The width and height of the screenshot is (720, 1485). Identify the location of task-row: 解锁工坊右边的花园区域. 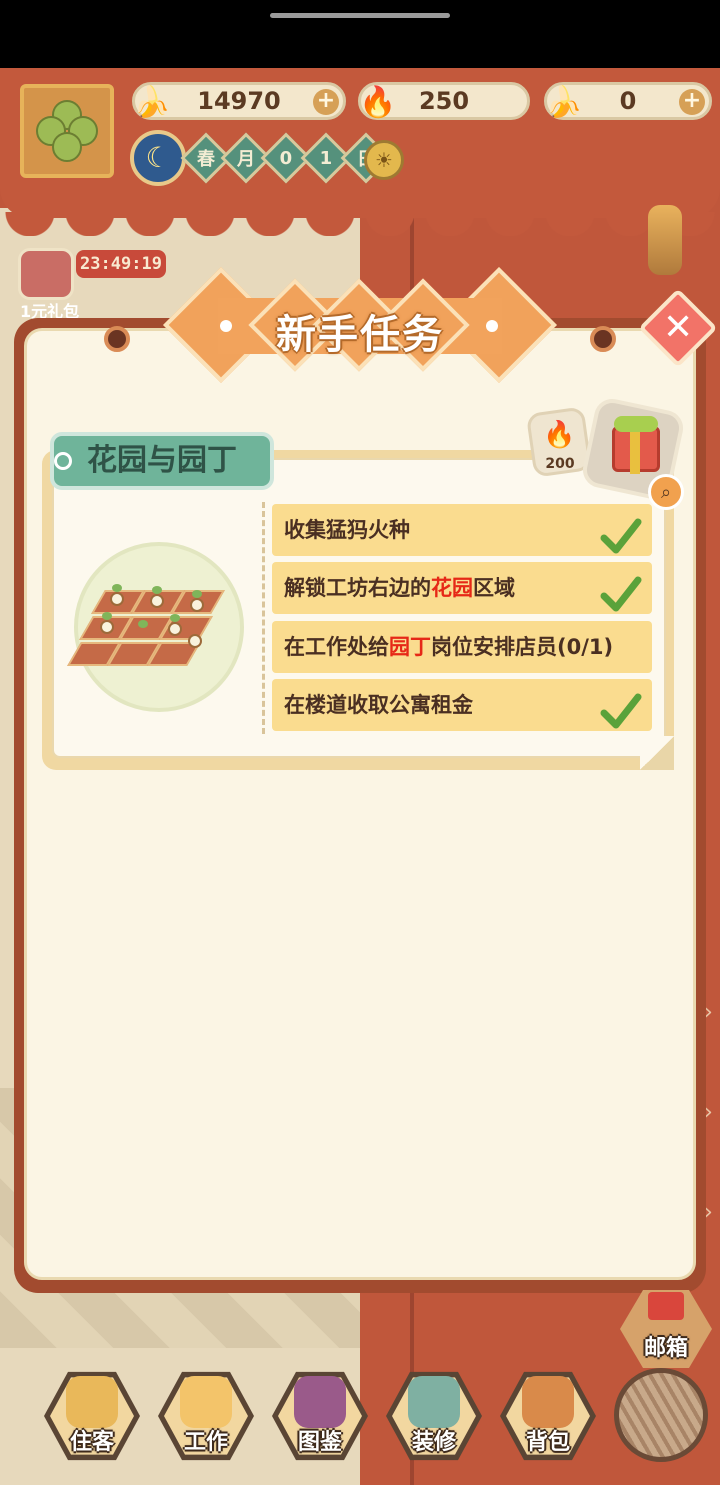
(462, 588).